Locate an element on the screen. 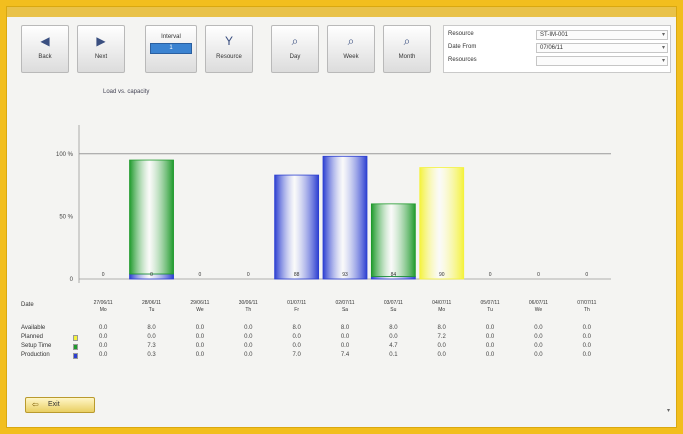  table-row-label: Planned is located at coordinates (61, 338).